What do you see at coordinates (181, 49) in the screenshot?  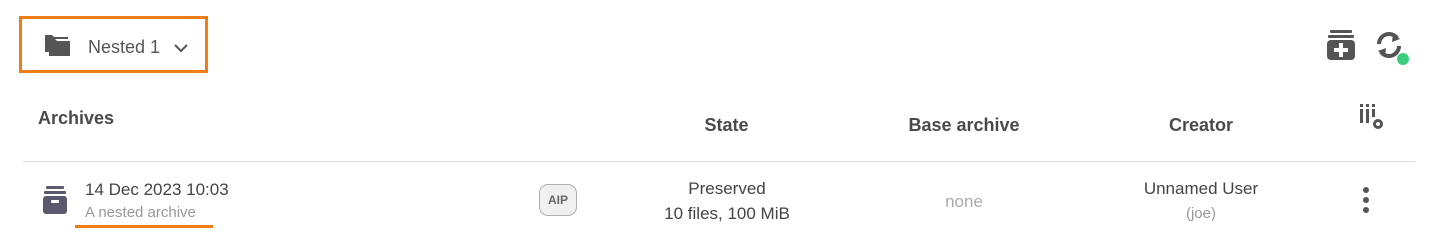 I see `chevron-down-icon` at bounding box center [181, 49].